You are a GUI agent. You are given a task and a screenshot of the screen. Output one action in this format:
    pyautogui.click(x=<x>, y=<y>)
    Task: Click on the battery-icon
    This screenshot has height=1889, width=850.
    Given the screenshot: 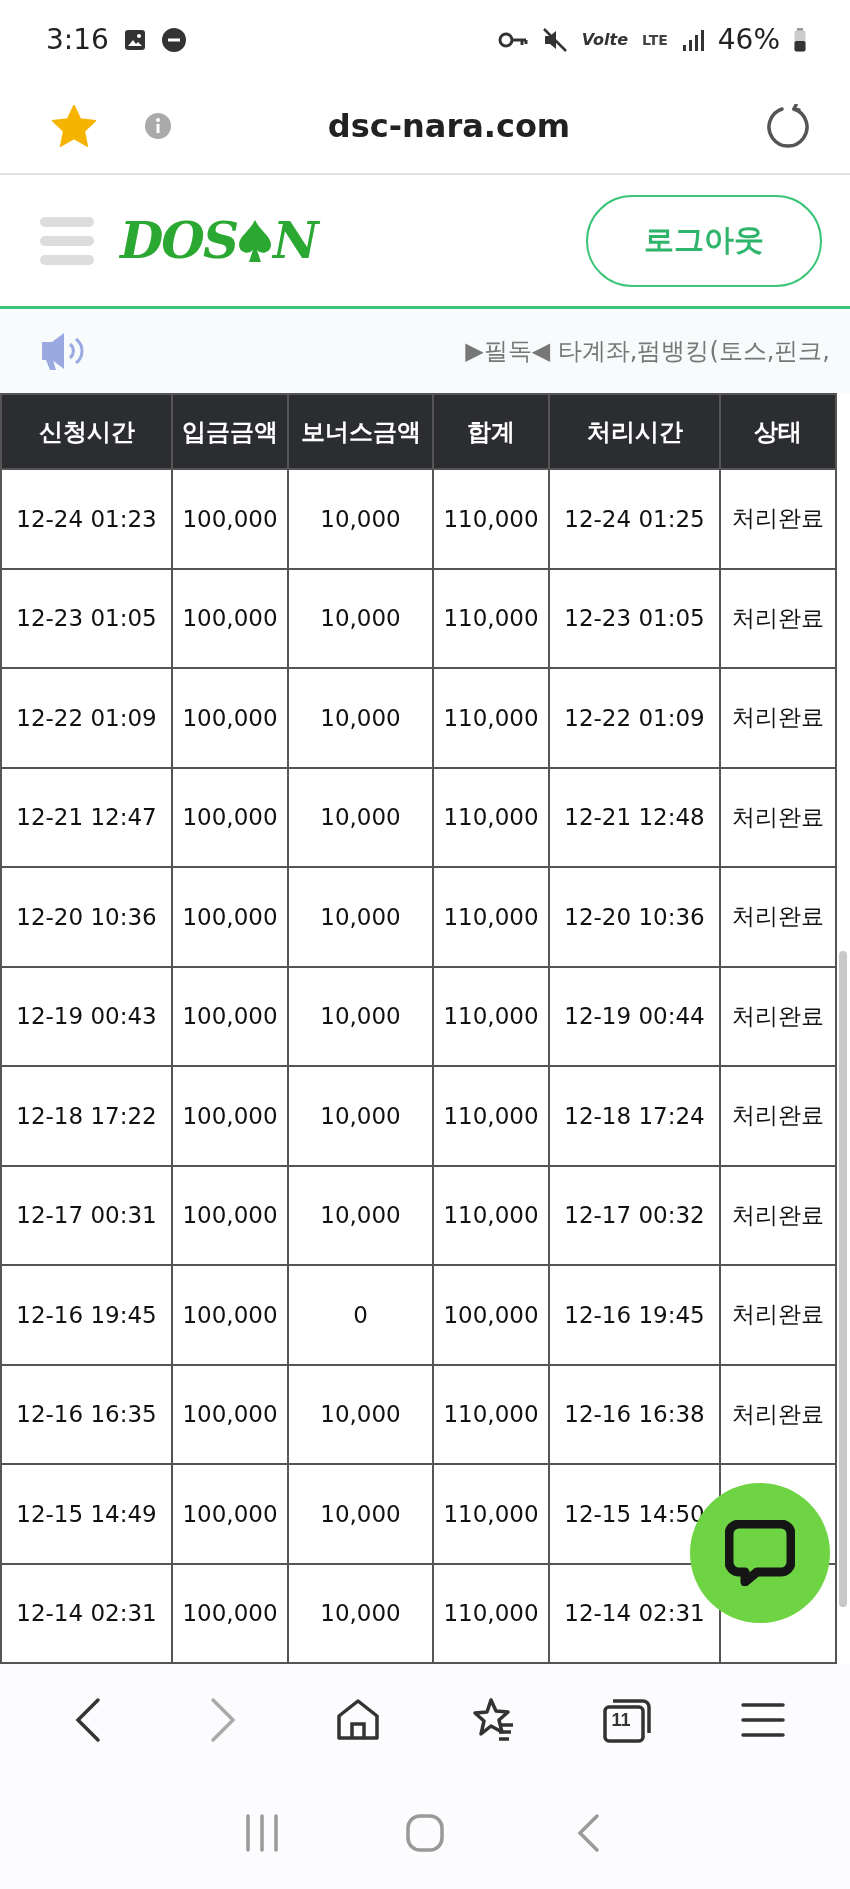 What is the action you would take?
    pyautogui.click(x=800, y=39)
    